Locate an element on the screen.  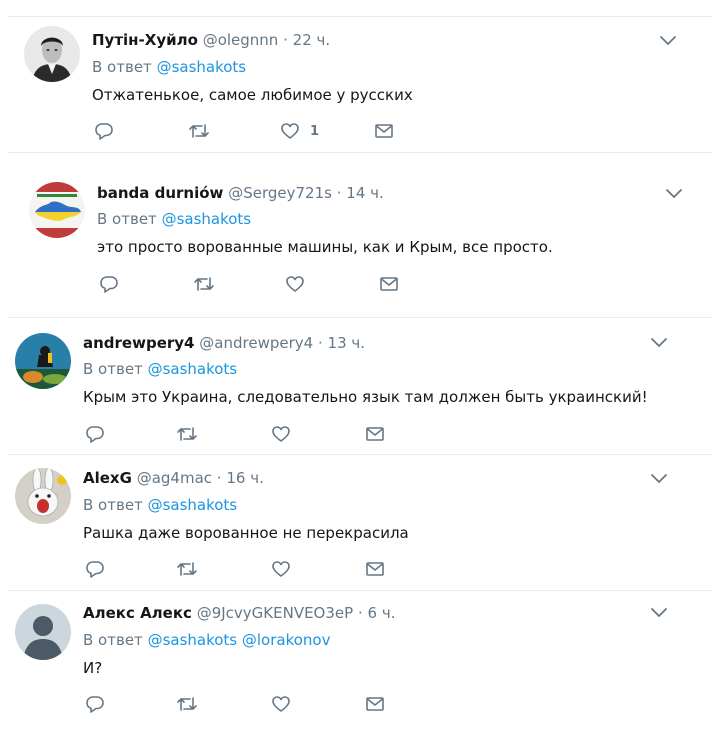
timestamp: 16 ч. is located at coordinates (245, 478).